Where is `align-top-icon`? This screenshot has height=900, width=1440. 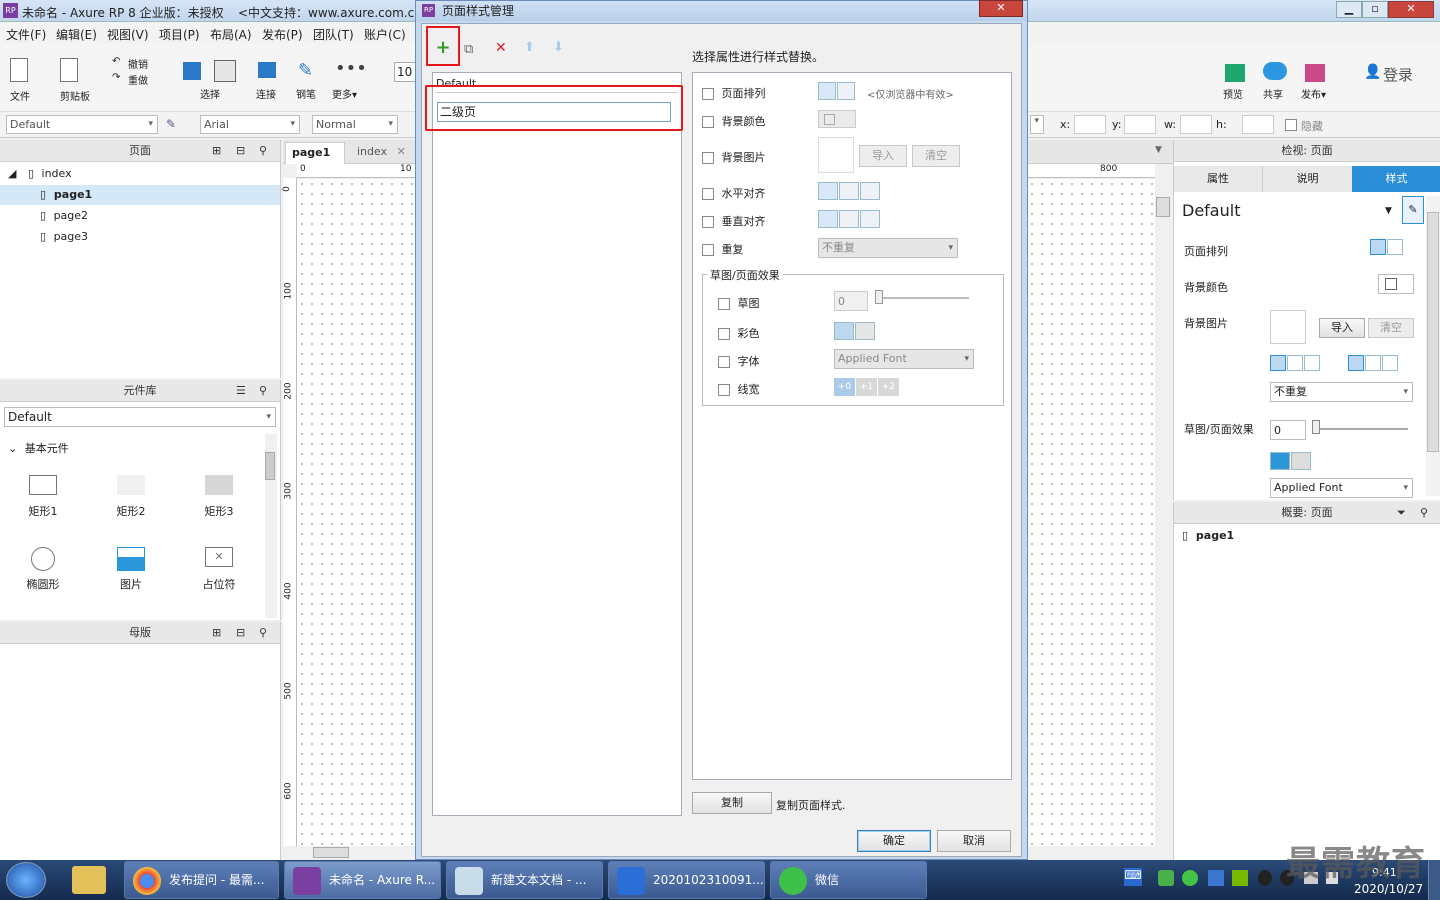
align-top-icon is located at coordinates (1356, 363).